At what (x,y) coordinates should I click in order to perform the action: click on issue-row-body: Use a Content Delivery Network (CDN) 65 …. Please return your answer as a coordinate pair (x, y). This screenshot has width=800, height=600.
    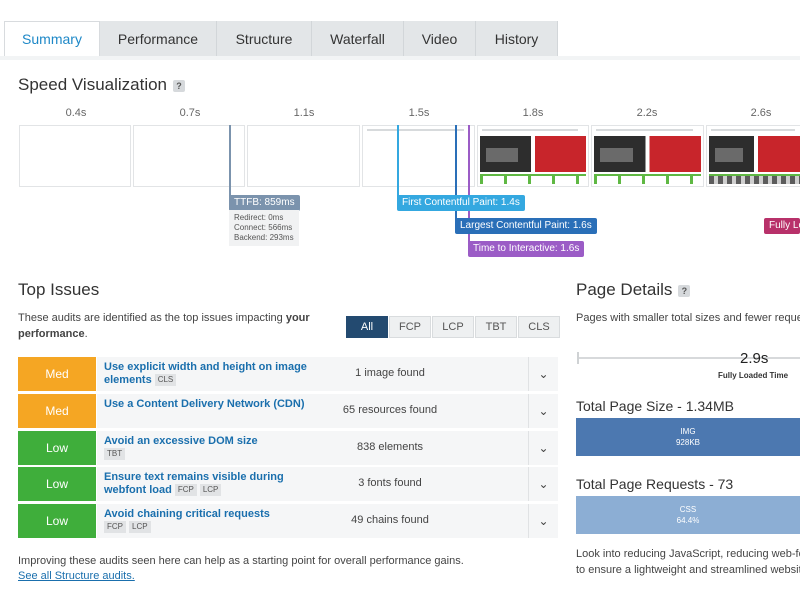
    Looking at the image, I should click on (327, 411).